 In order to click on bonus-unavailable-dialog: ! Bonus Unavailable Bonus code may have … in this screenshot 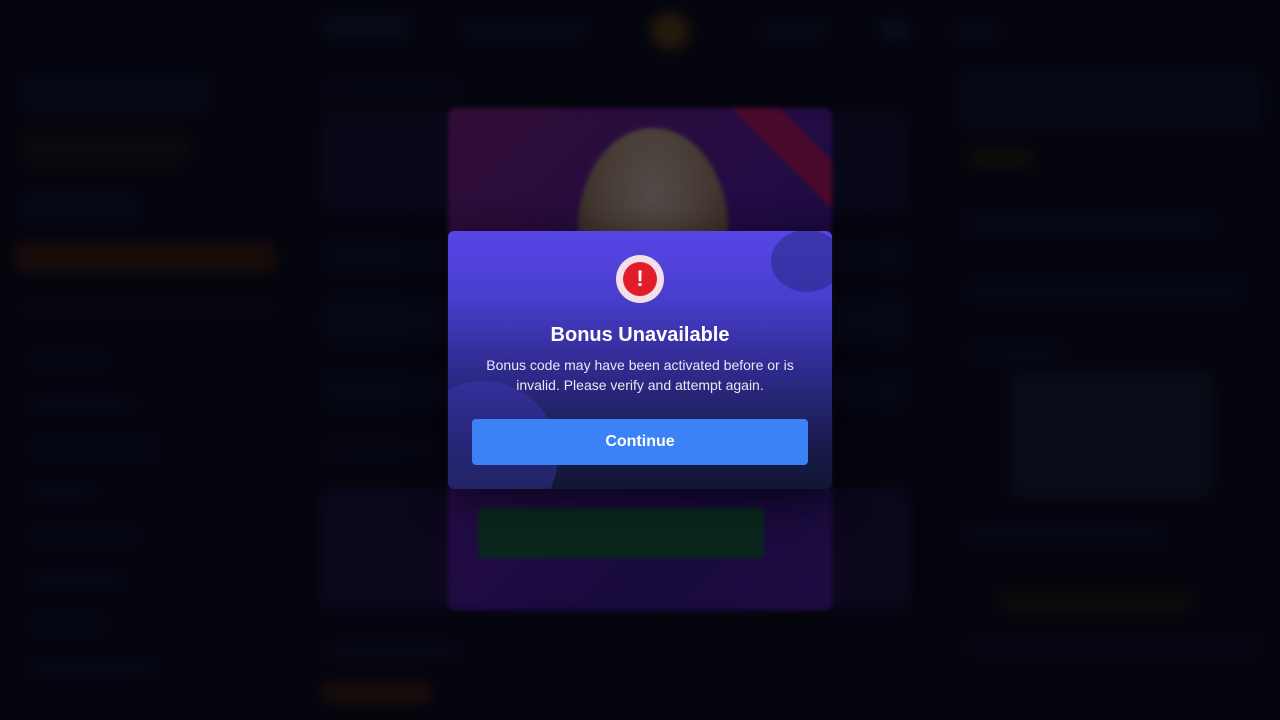, I will do `click(640, 360)`.